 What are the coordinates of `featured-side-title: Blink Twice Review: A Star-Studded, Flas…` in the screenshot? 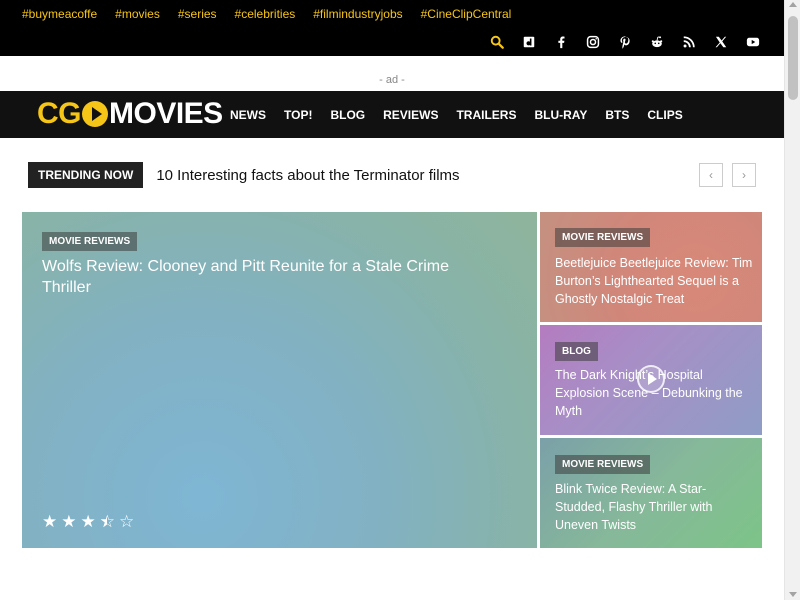 It's located at (655, 507).